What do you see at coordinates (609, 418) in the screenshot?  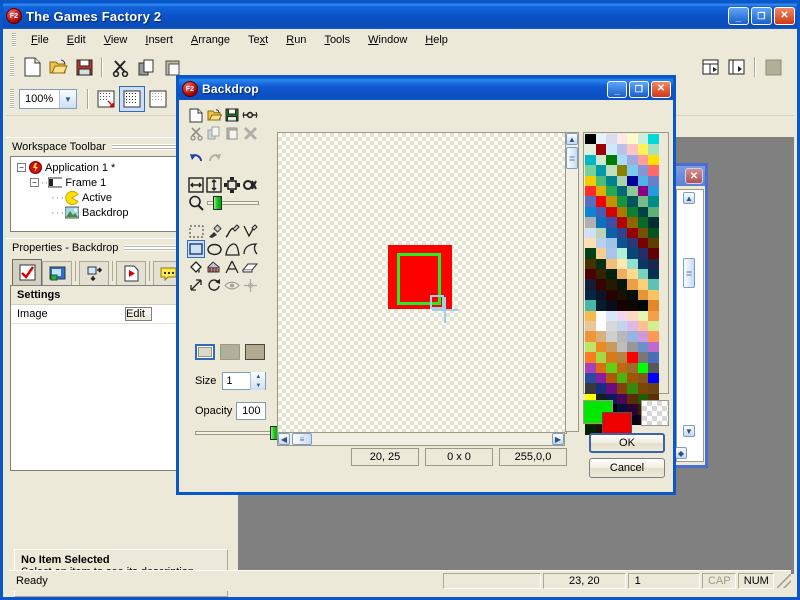 I see `foreground-background-colors` at bounding box center [609, 418].